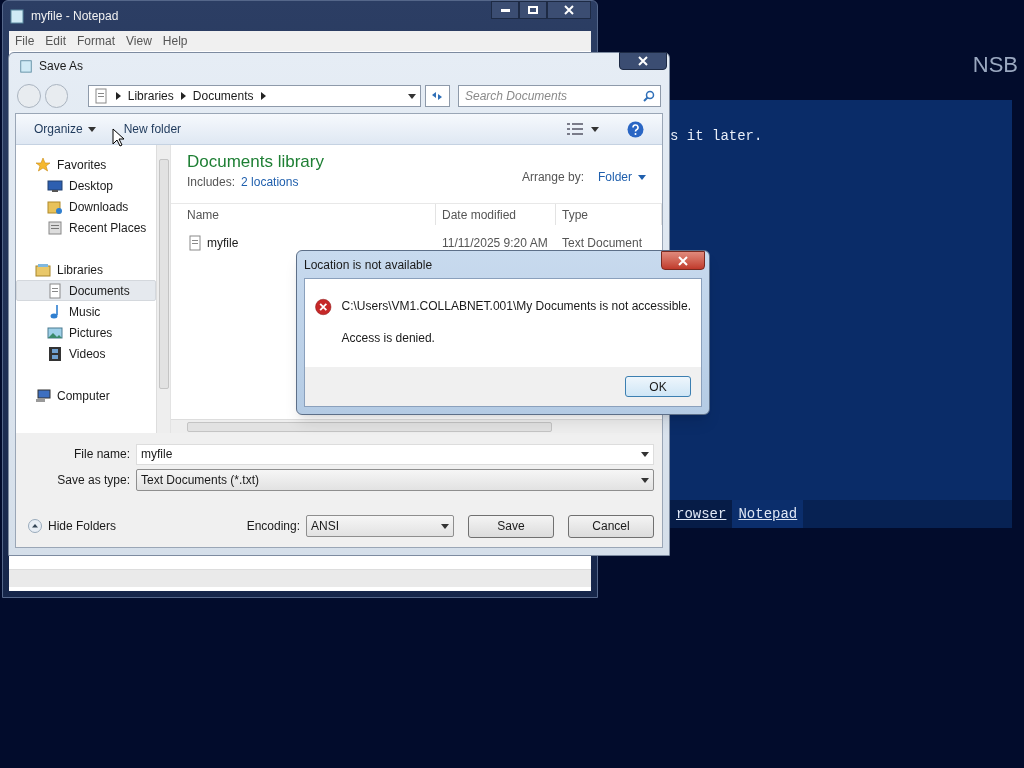 This screenshot has width=1024, height=768. Describe the element at coordinates (43, 164) in the screenshot. I see `star-icon` at that location.